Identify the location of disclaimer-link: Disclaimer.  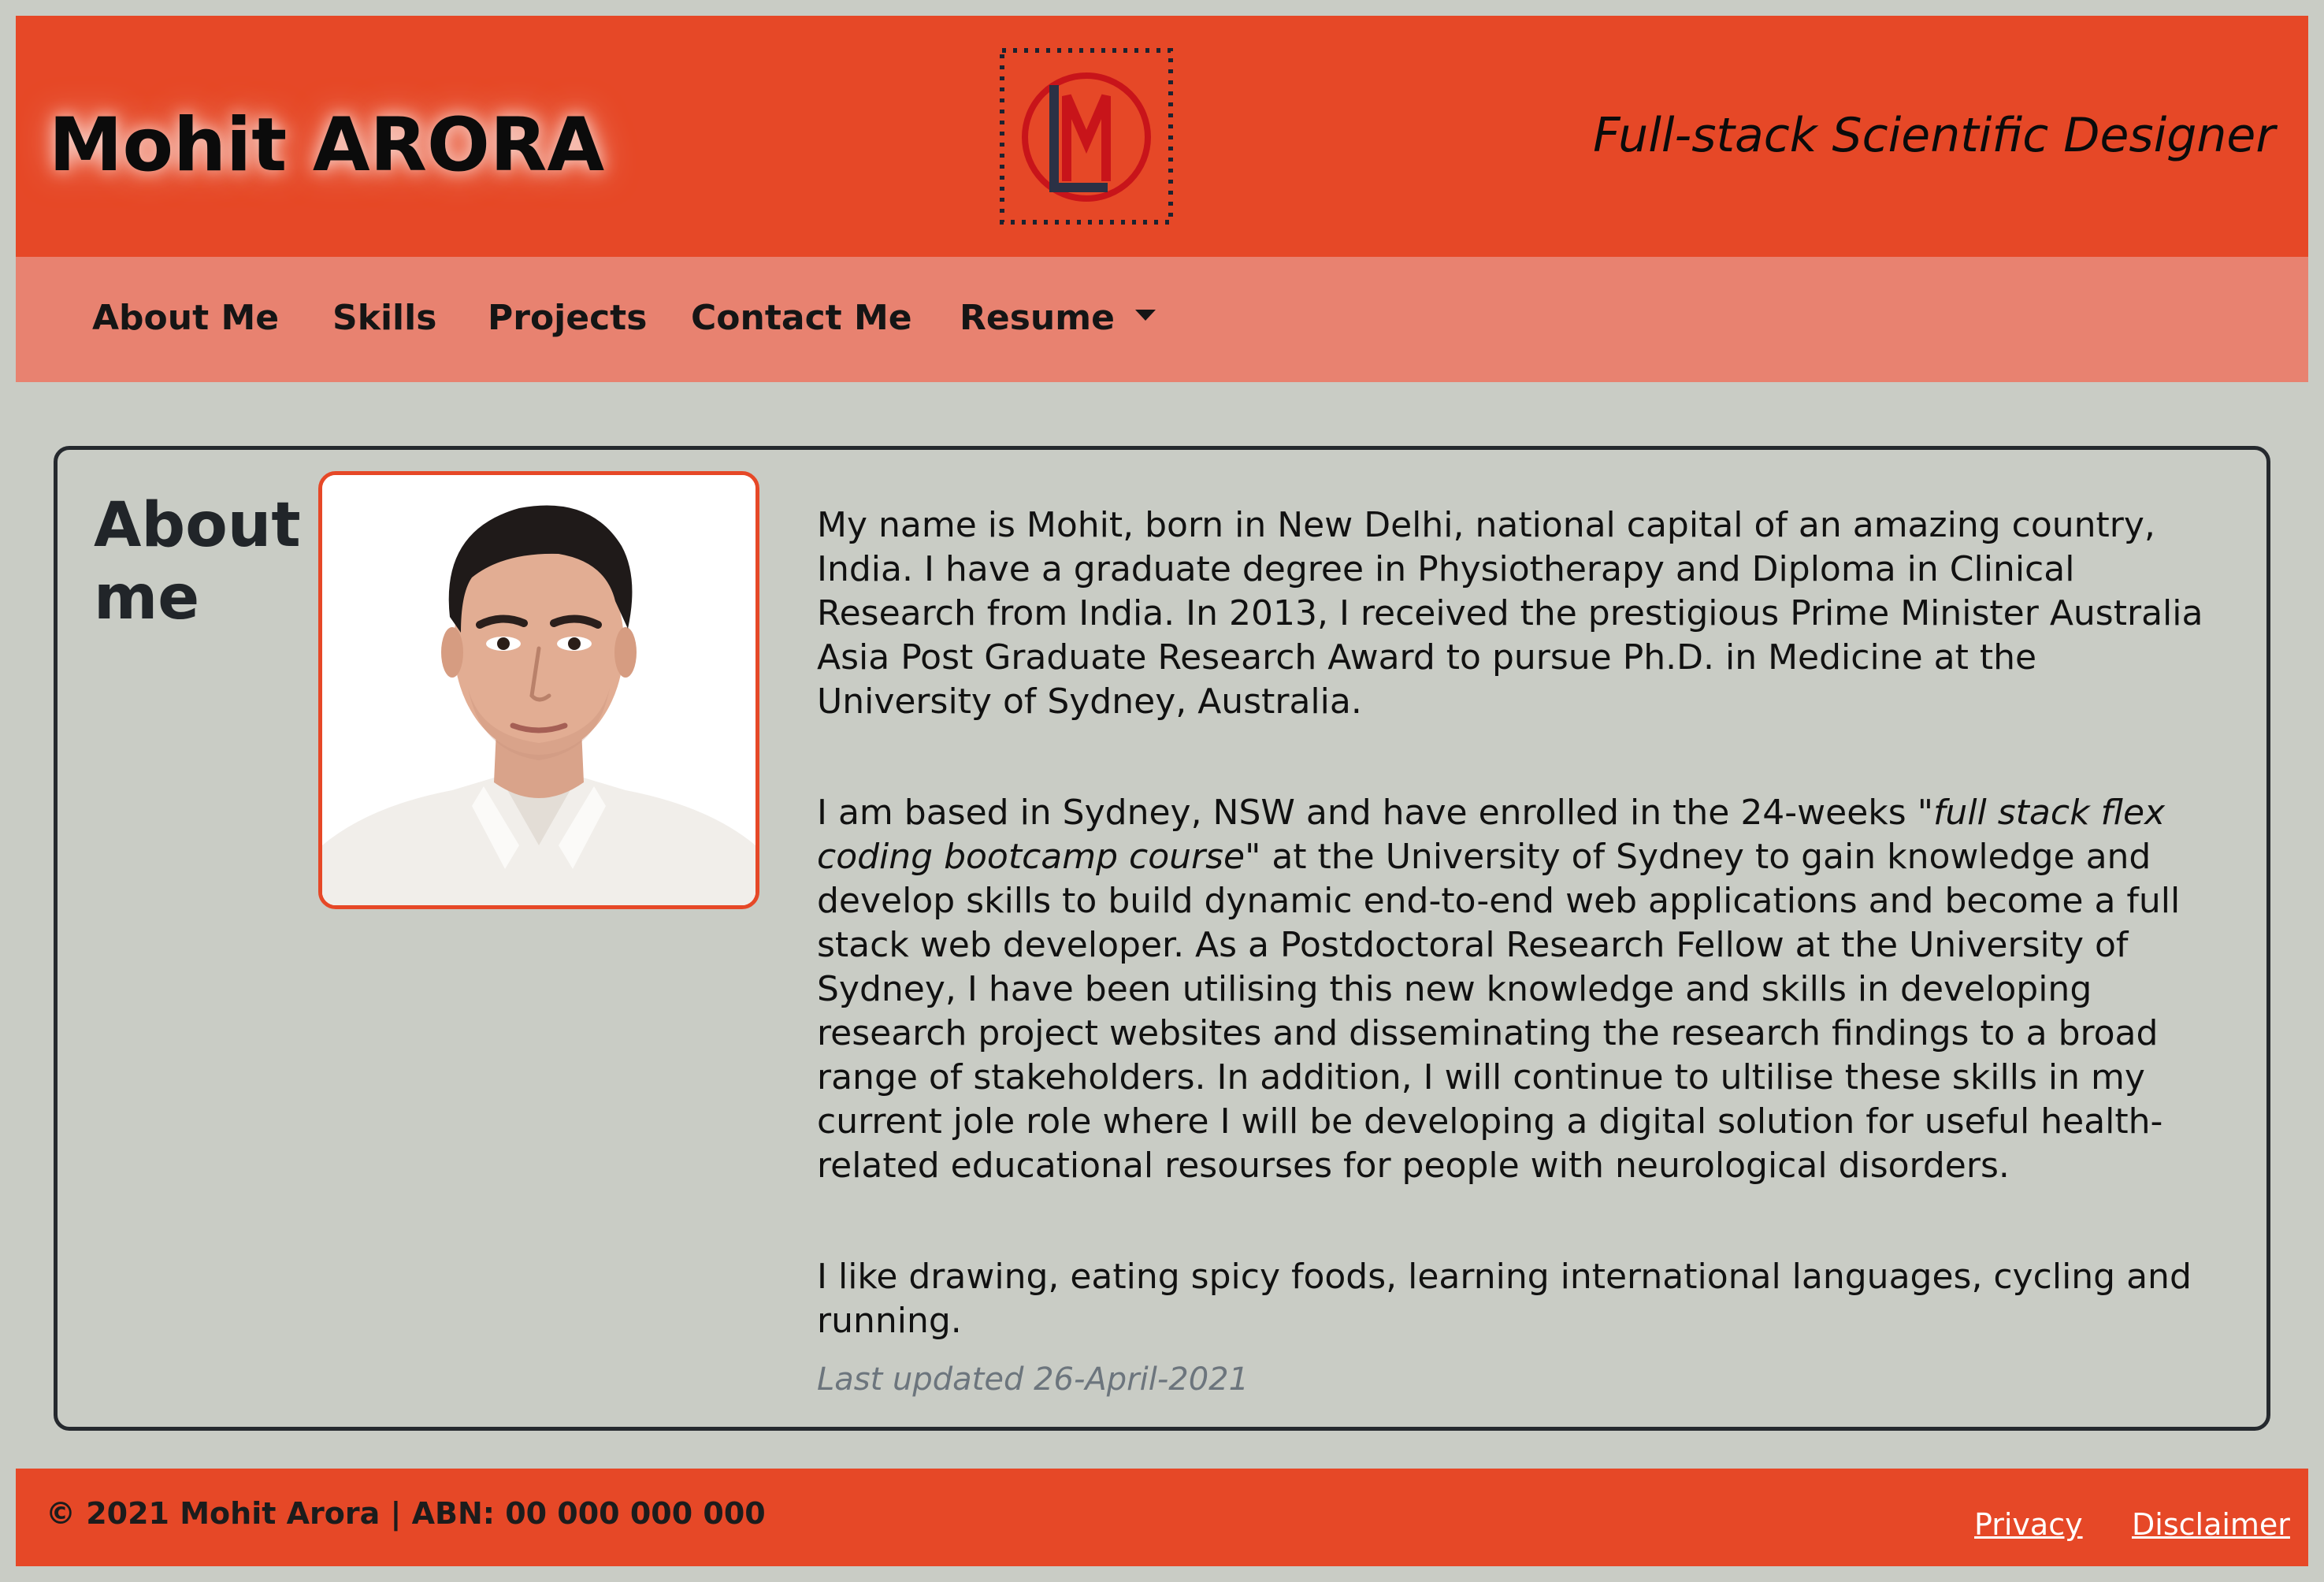
(2211, 1524).